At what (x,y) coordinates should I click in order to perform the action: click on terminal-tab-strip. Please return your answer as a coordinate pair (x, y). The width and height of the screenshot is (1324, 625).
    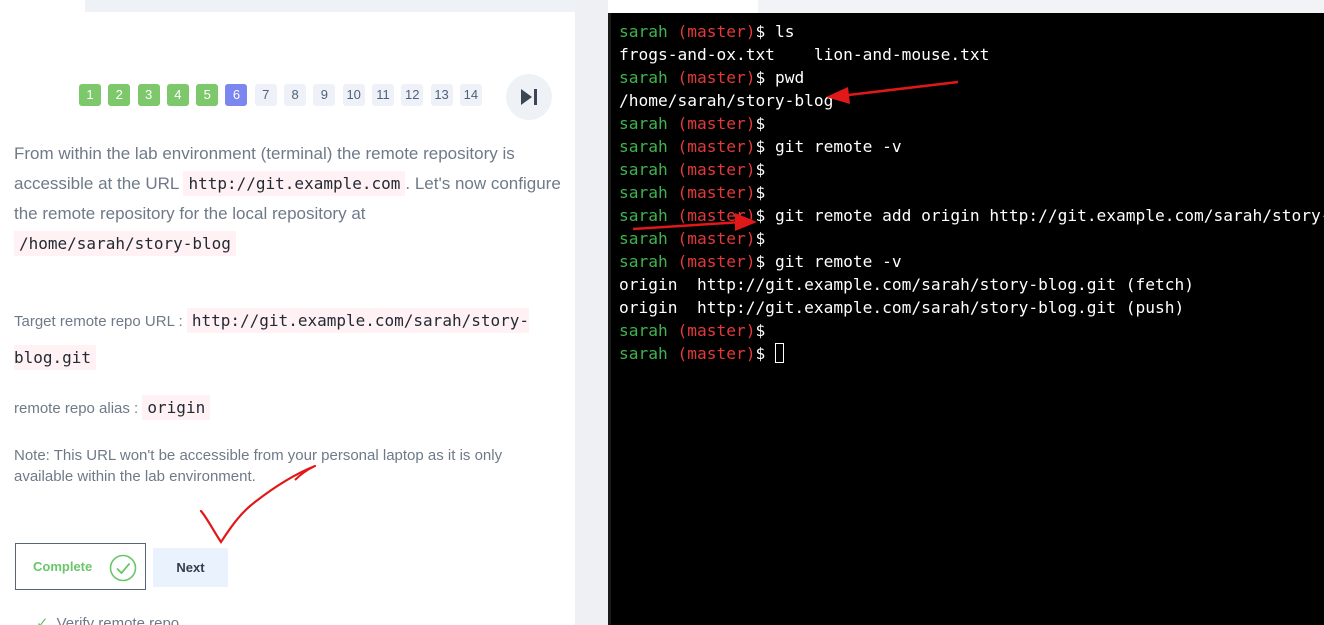
    Looking at the image, I should click on (966, 6).